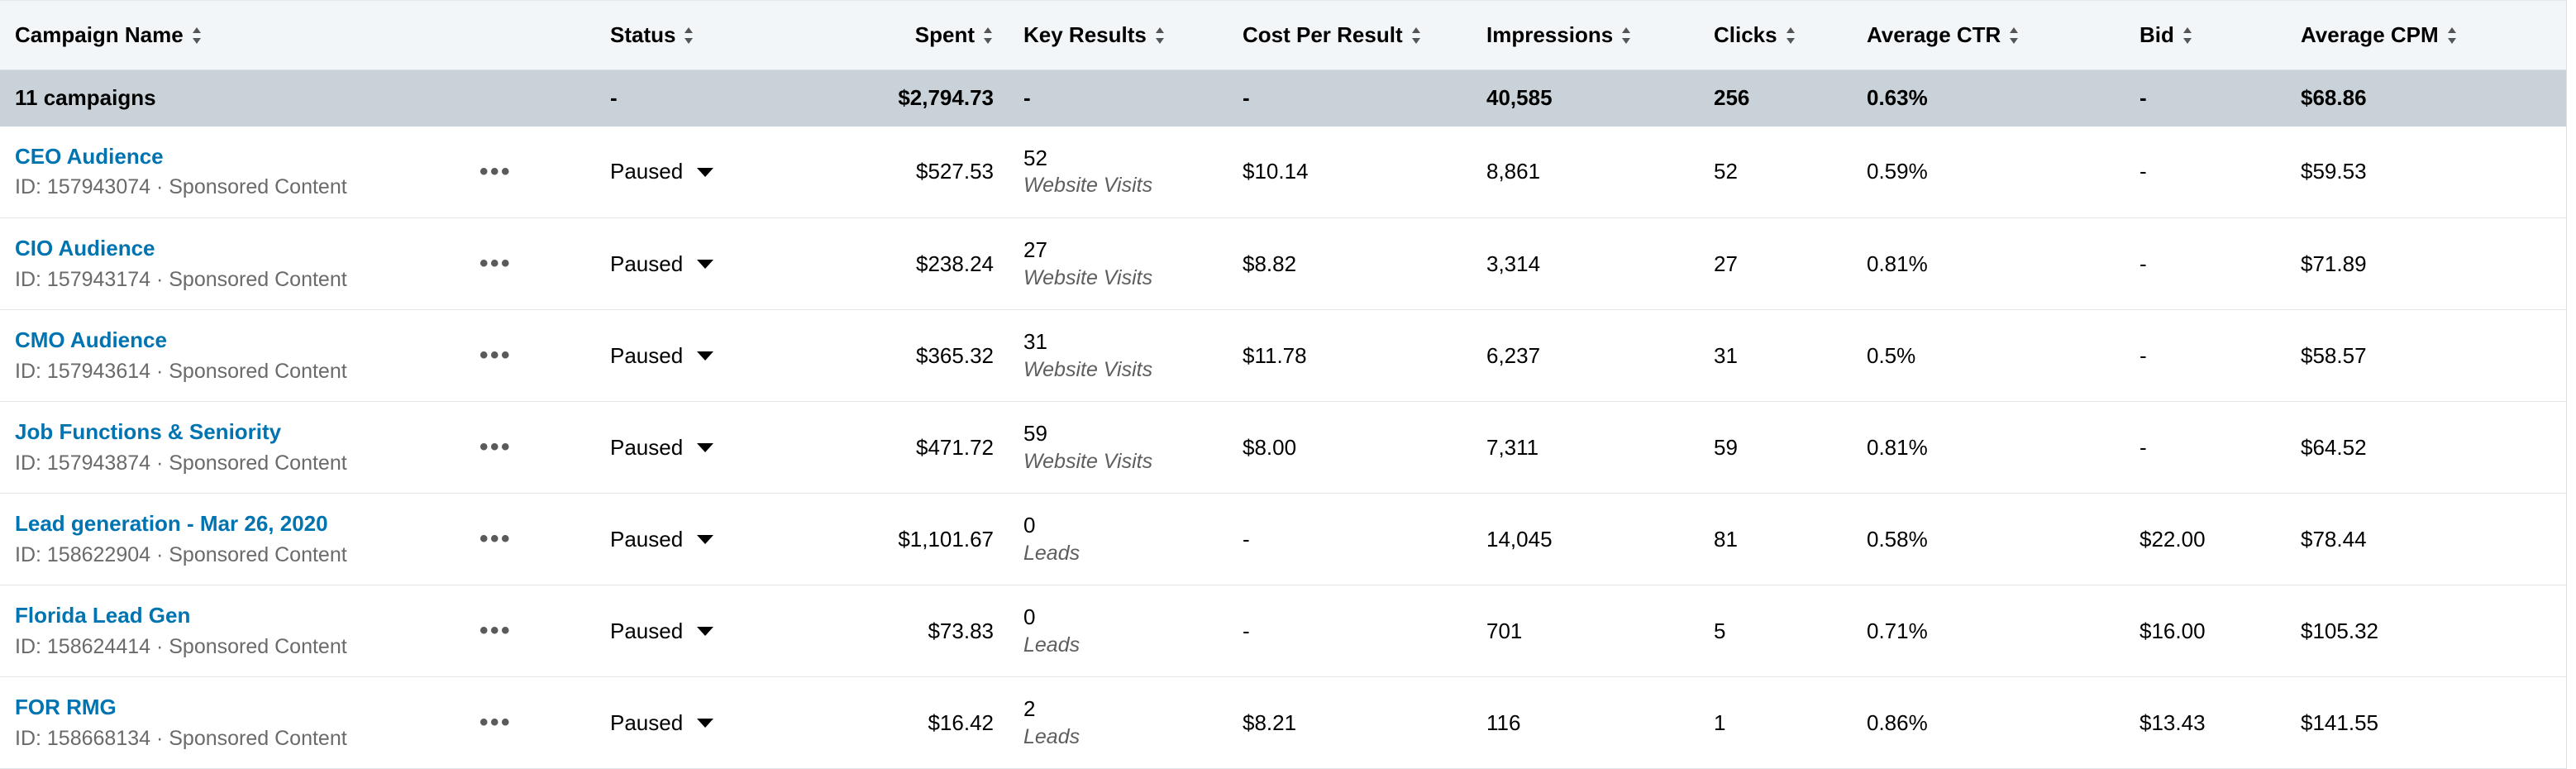 The image size is (2576, 769). I want to click on campaign-name-link: CEO Audience, so click(232, 157).